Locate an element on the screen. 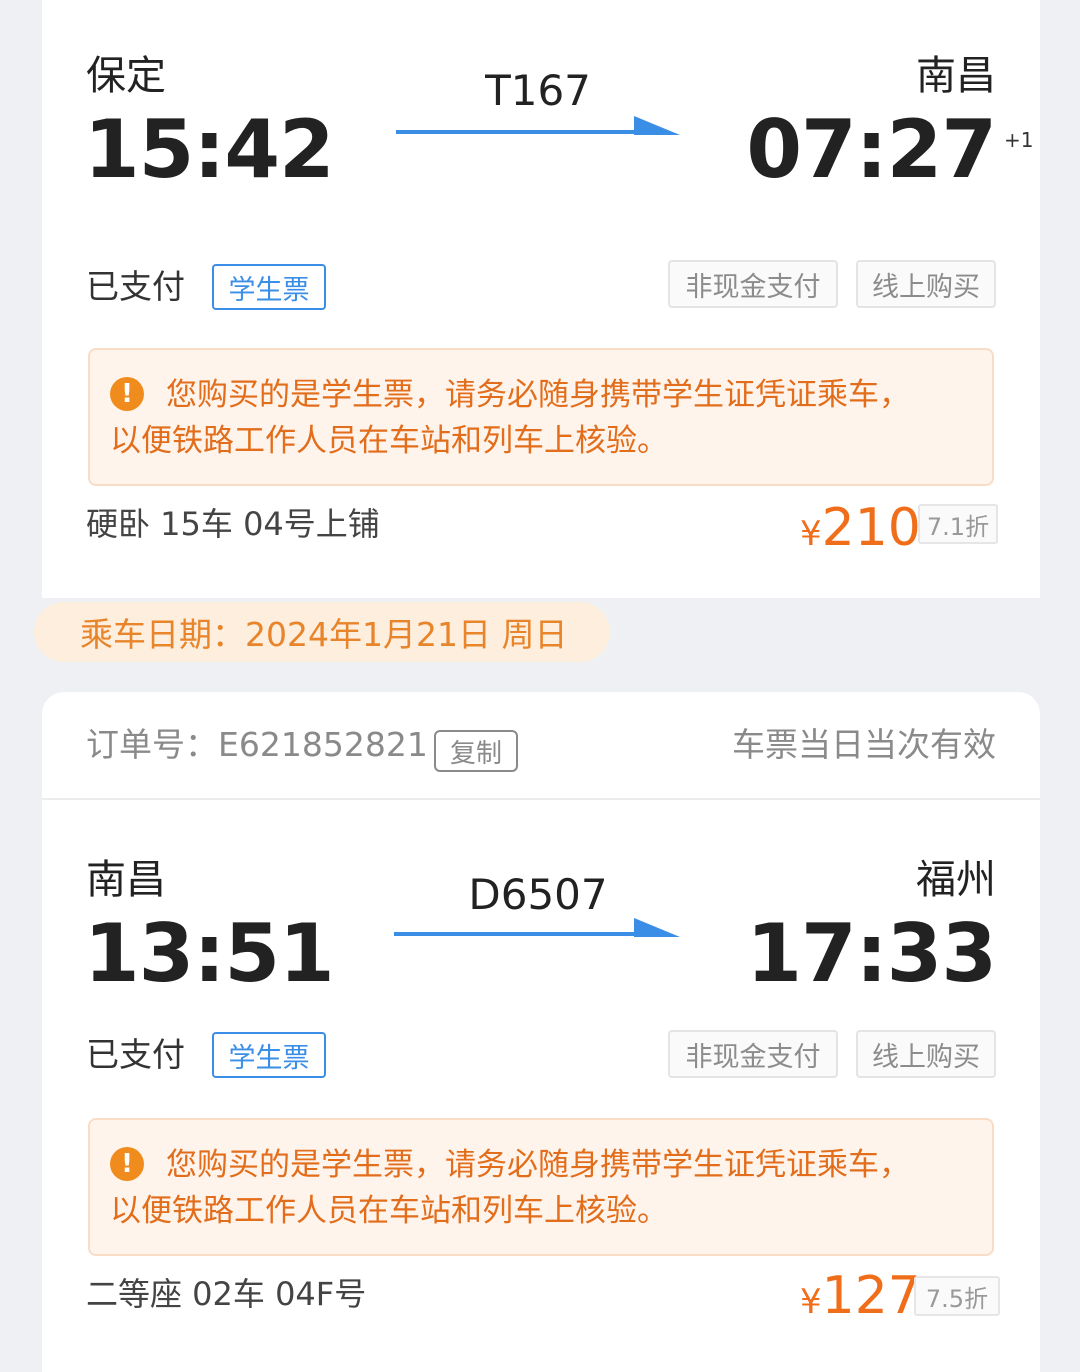 This screenshot has height=1372, width=1080. ticket-price: ¥127 is located at coordinates (860, 1296).